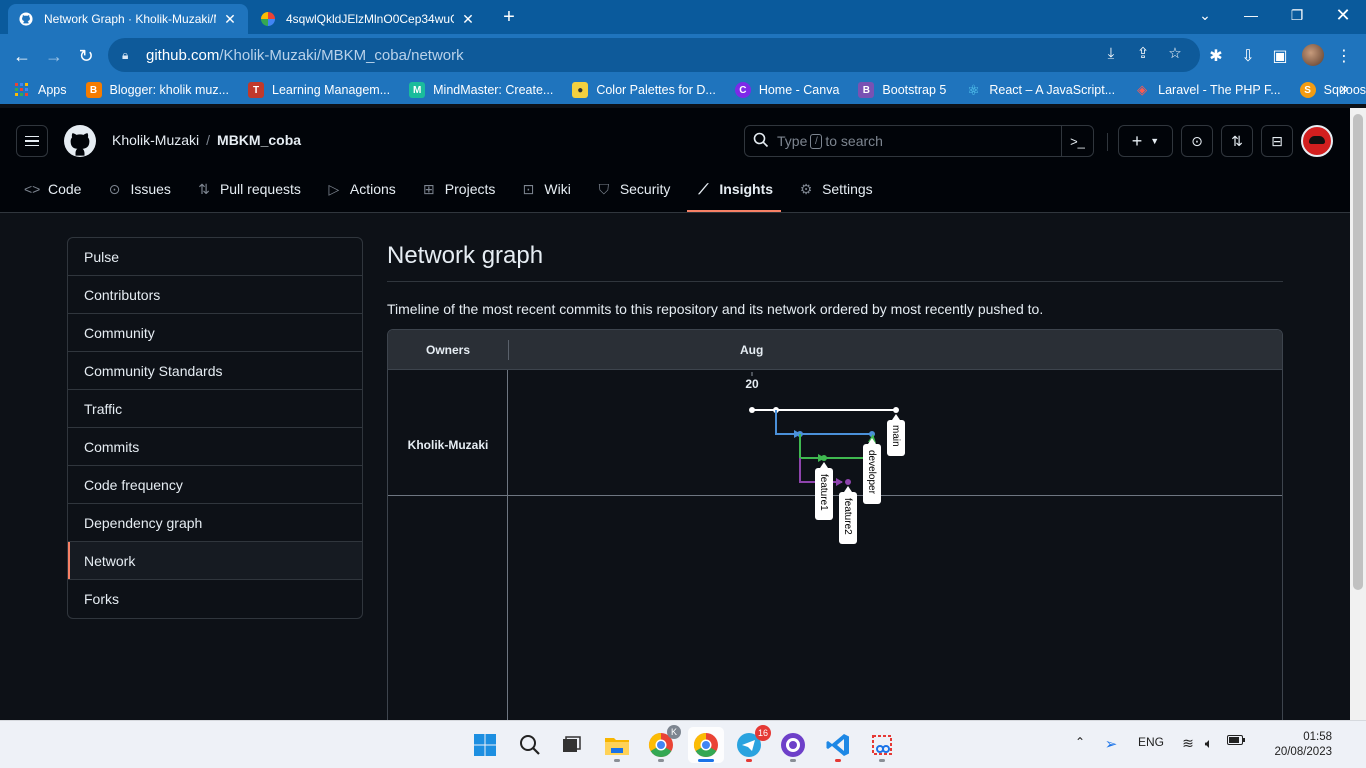 This screenshot has width=1366, height=768. What do you see at coordinates (485, 745) in the screenshot?
I see `start-button` at bounding box center [485, 745].